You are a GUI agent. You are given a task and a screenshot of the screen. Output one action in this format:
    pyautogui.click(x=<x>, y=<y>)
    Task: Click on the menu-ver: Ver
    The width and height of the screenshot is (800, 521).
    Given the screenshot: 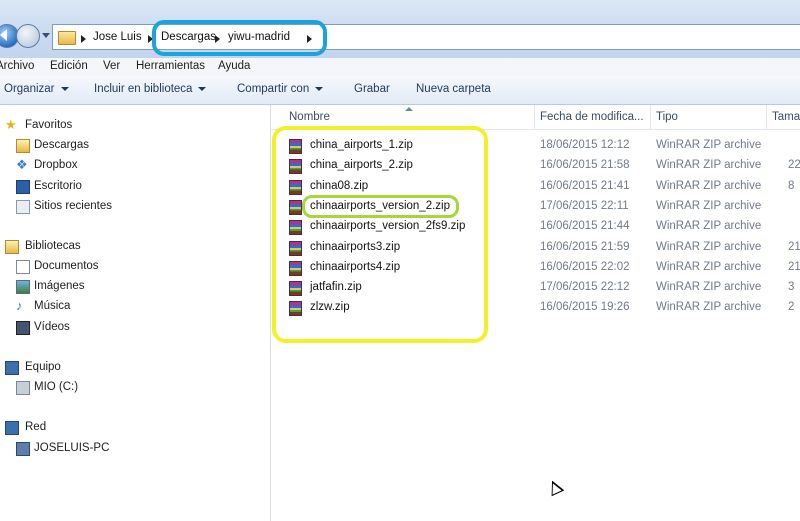 What is the action you would take?
    pyautogui.click(x=111, y=66)
    